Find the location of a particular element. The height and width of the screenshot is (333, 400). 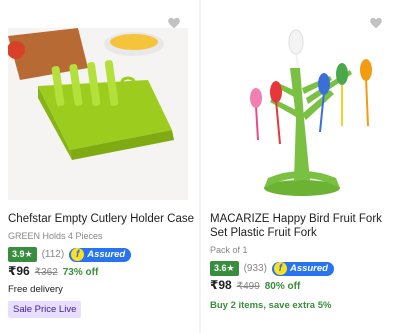

price-row: ₹96 ₹362 73% off is located at coordinates (53, 271).